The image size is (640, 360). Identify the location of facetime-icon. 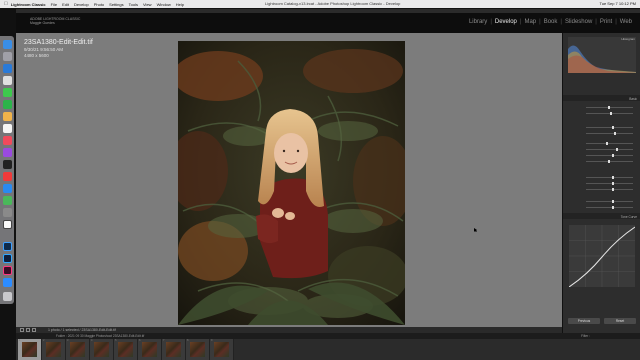
(7, 104).